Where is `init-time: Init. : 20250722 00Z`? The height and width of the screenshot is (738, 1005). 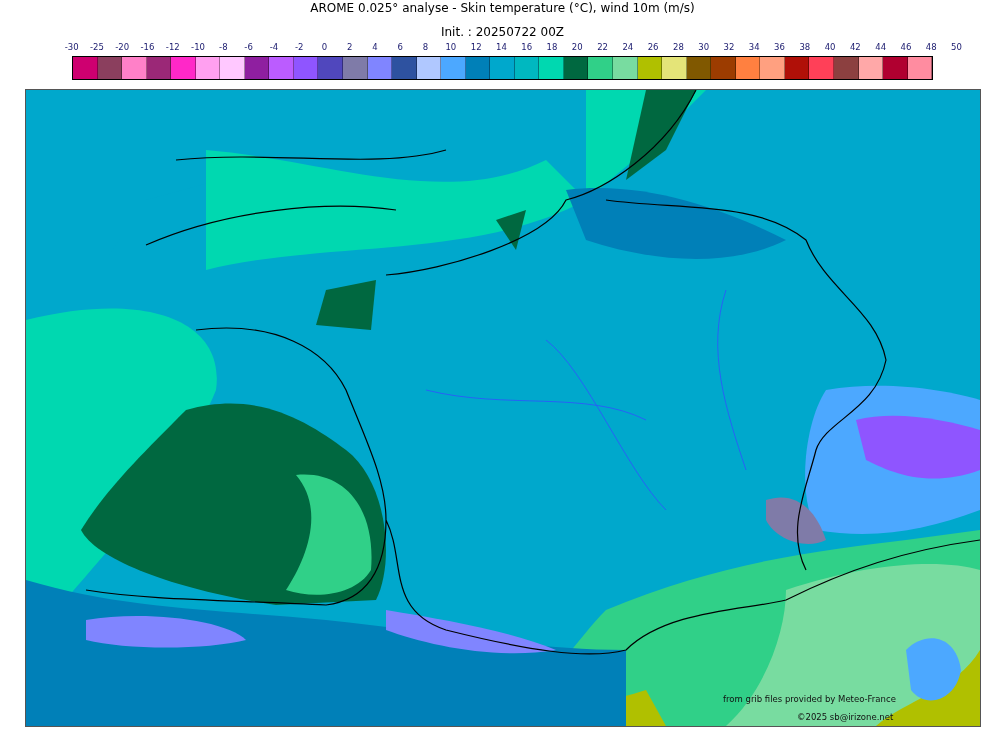
init-time: Init. : 20250722 00Z is located at coordinates (502, 32).